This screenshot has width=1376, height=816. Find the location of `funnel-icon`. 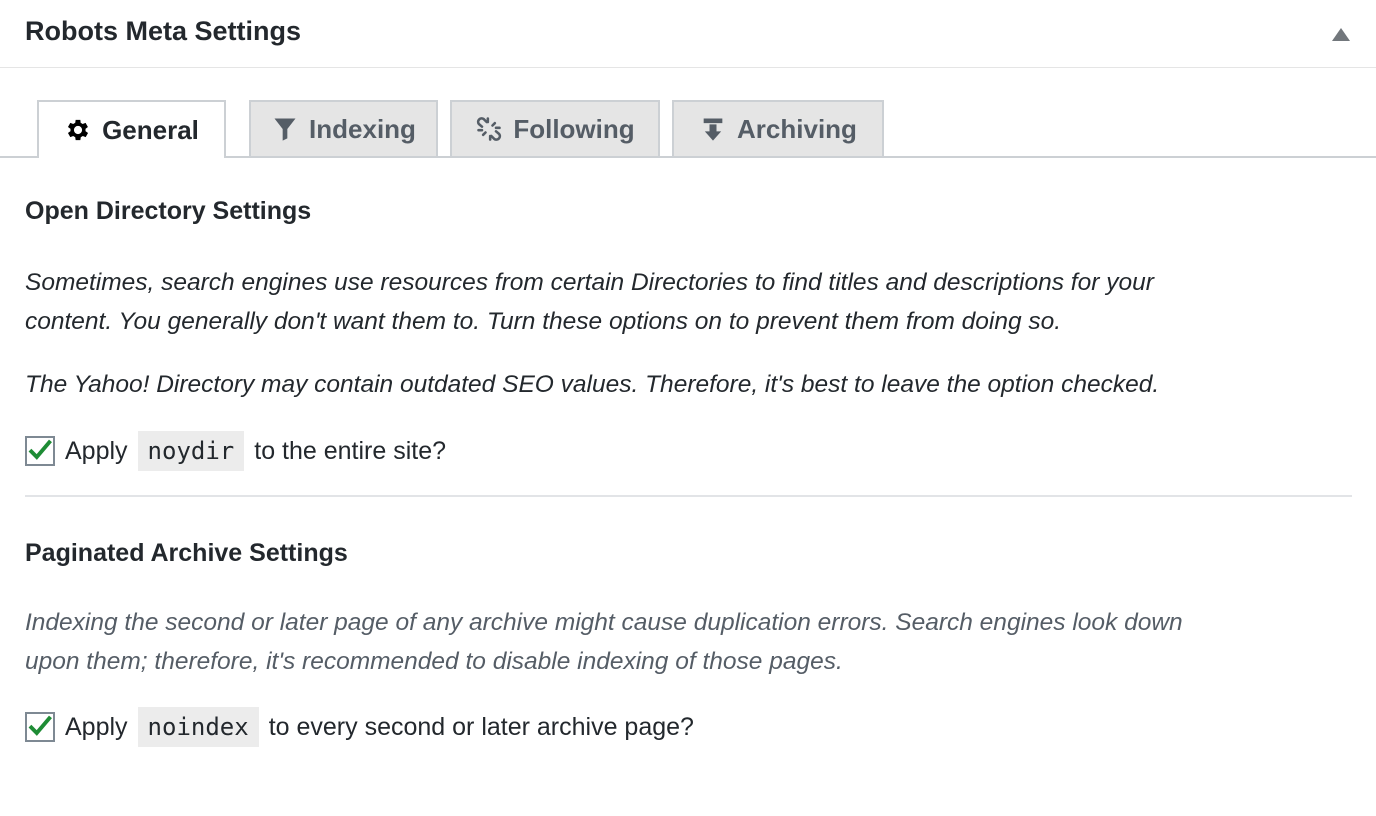

funnel-icon is located at coordinates (285, 129).